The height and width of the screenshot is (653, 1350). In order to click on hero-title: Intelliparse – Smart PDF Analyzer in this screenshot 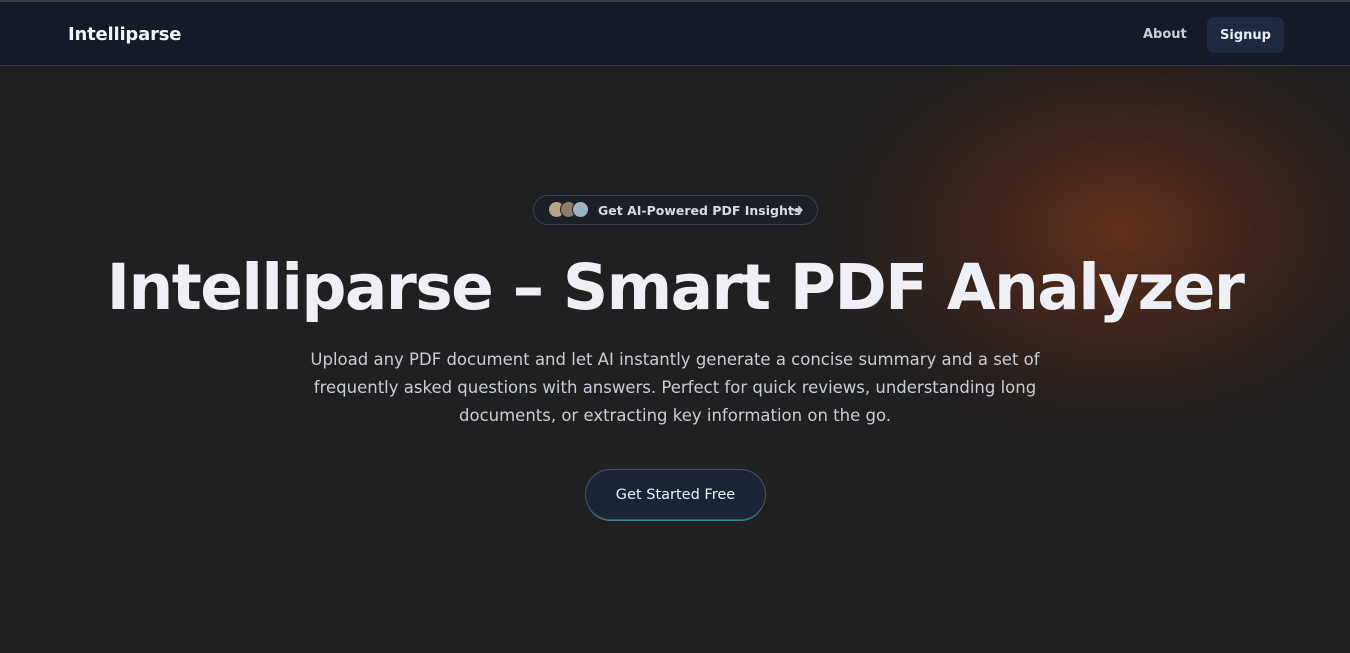, I will do `click(675, 287)`.